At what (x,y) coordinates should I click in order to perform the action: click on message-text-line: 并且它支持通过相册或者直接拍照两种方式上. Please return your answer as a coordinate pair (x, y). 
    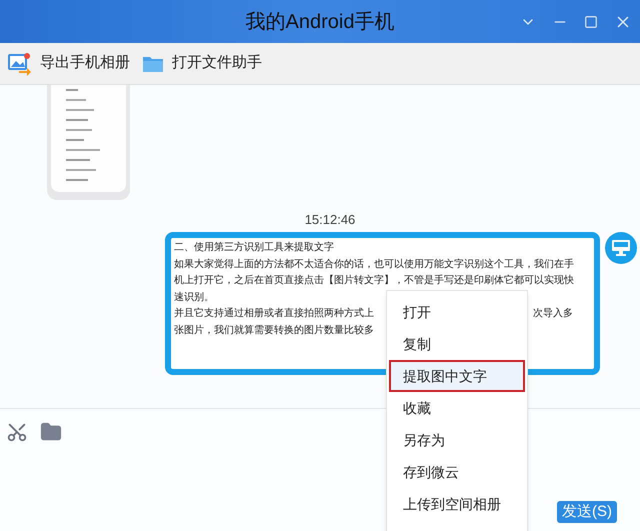
    Looking at the image, I should click on (274, 313).